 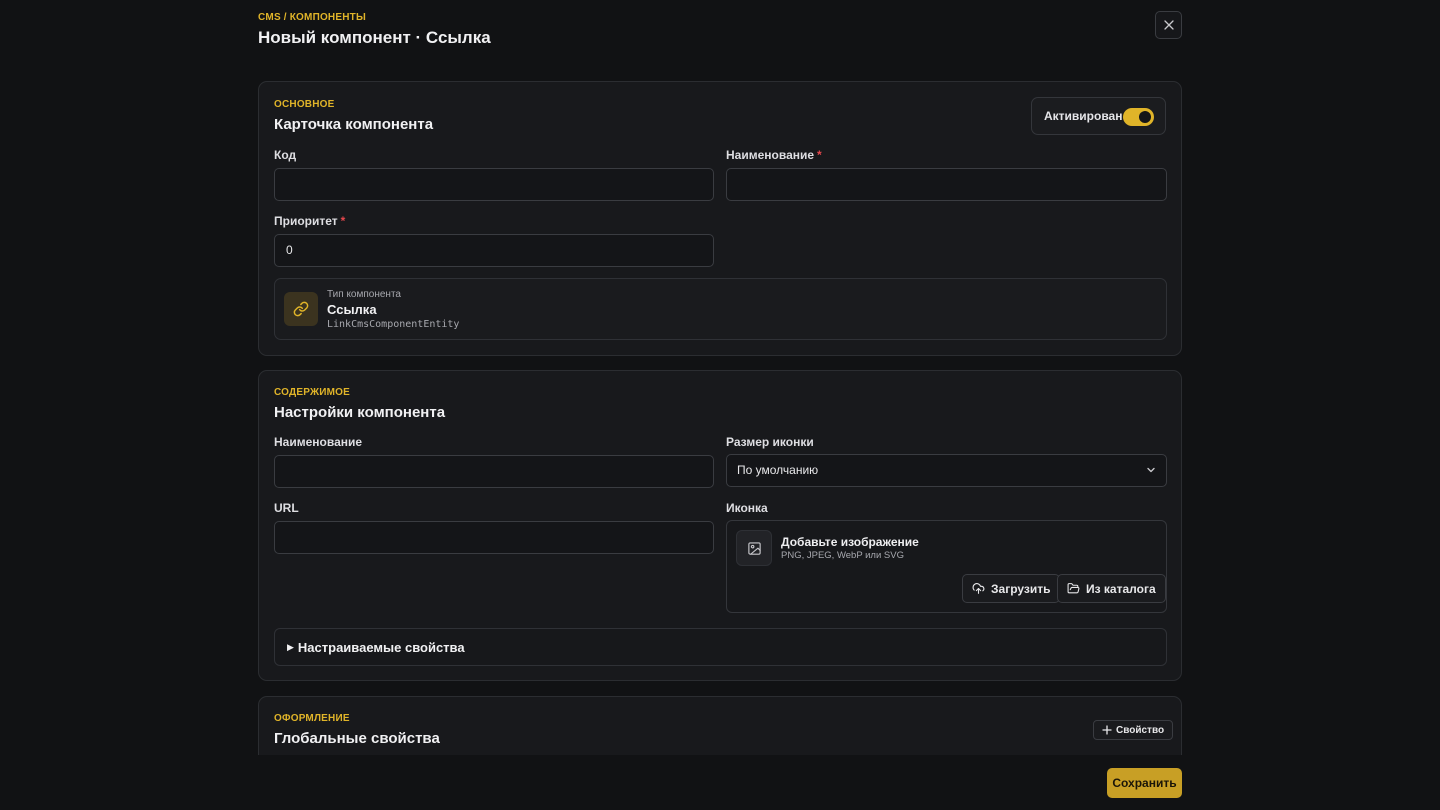 I want to click on code-input, so click(x=494, y=184).